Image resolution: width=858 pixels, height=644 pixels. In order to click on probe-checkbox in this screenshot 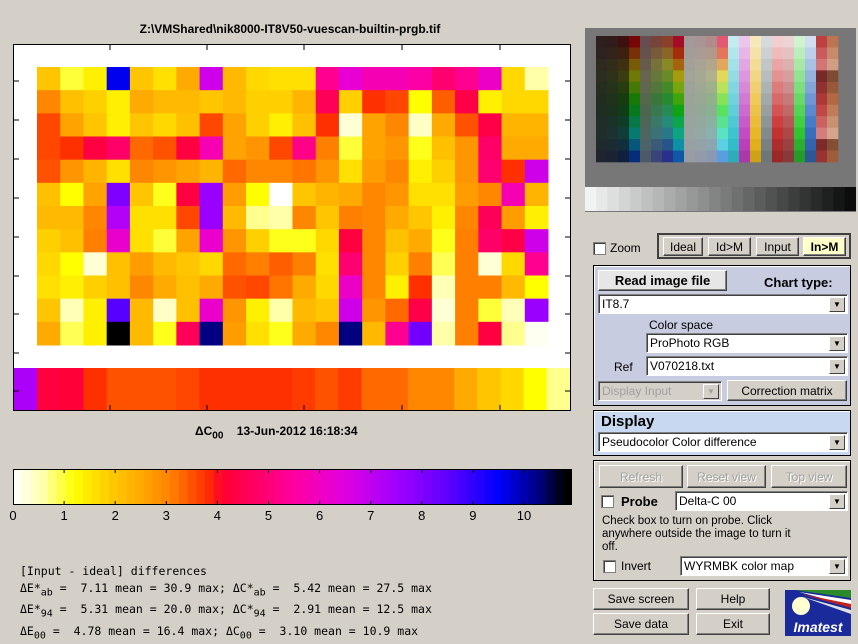, I will do `click(607, 501)`.